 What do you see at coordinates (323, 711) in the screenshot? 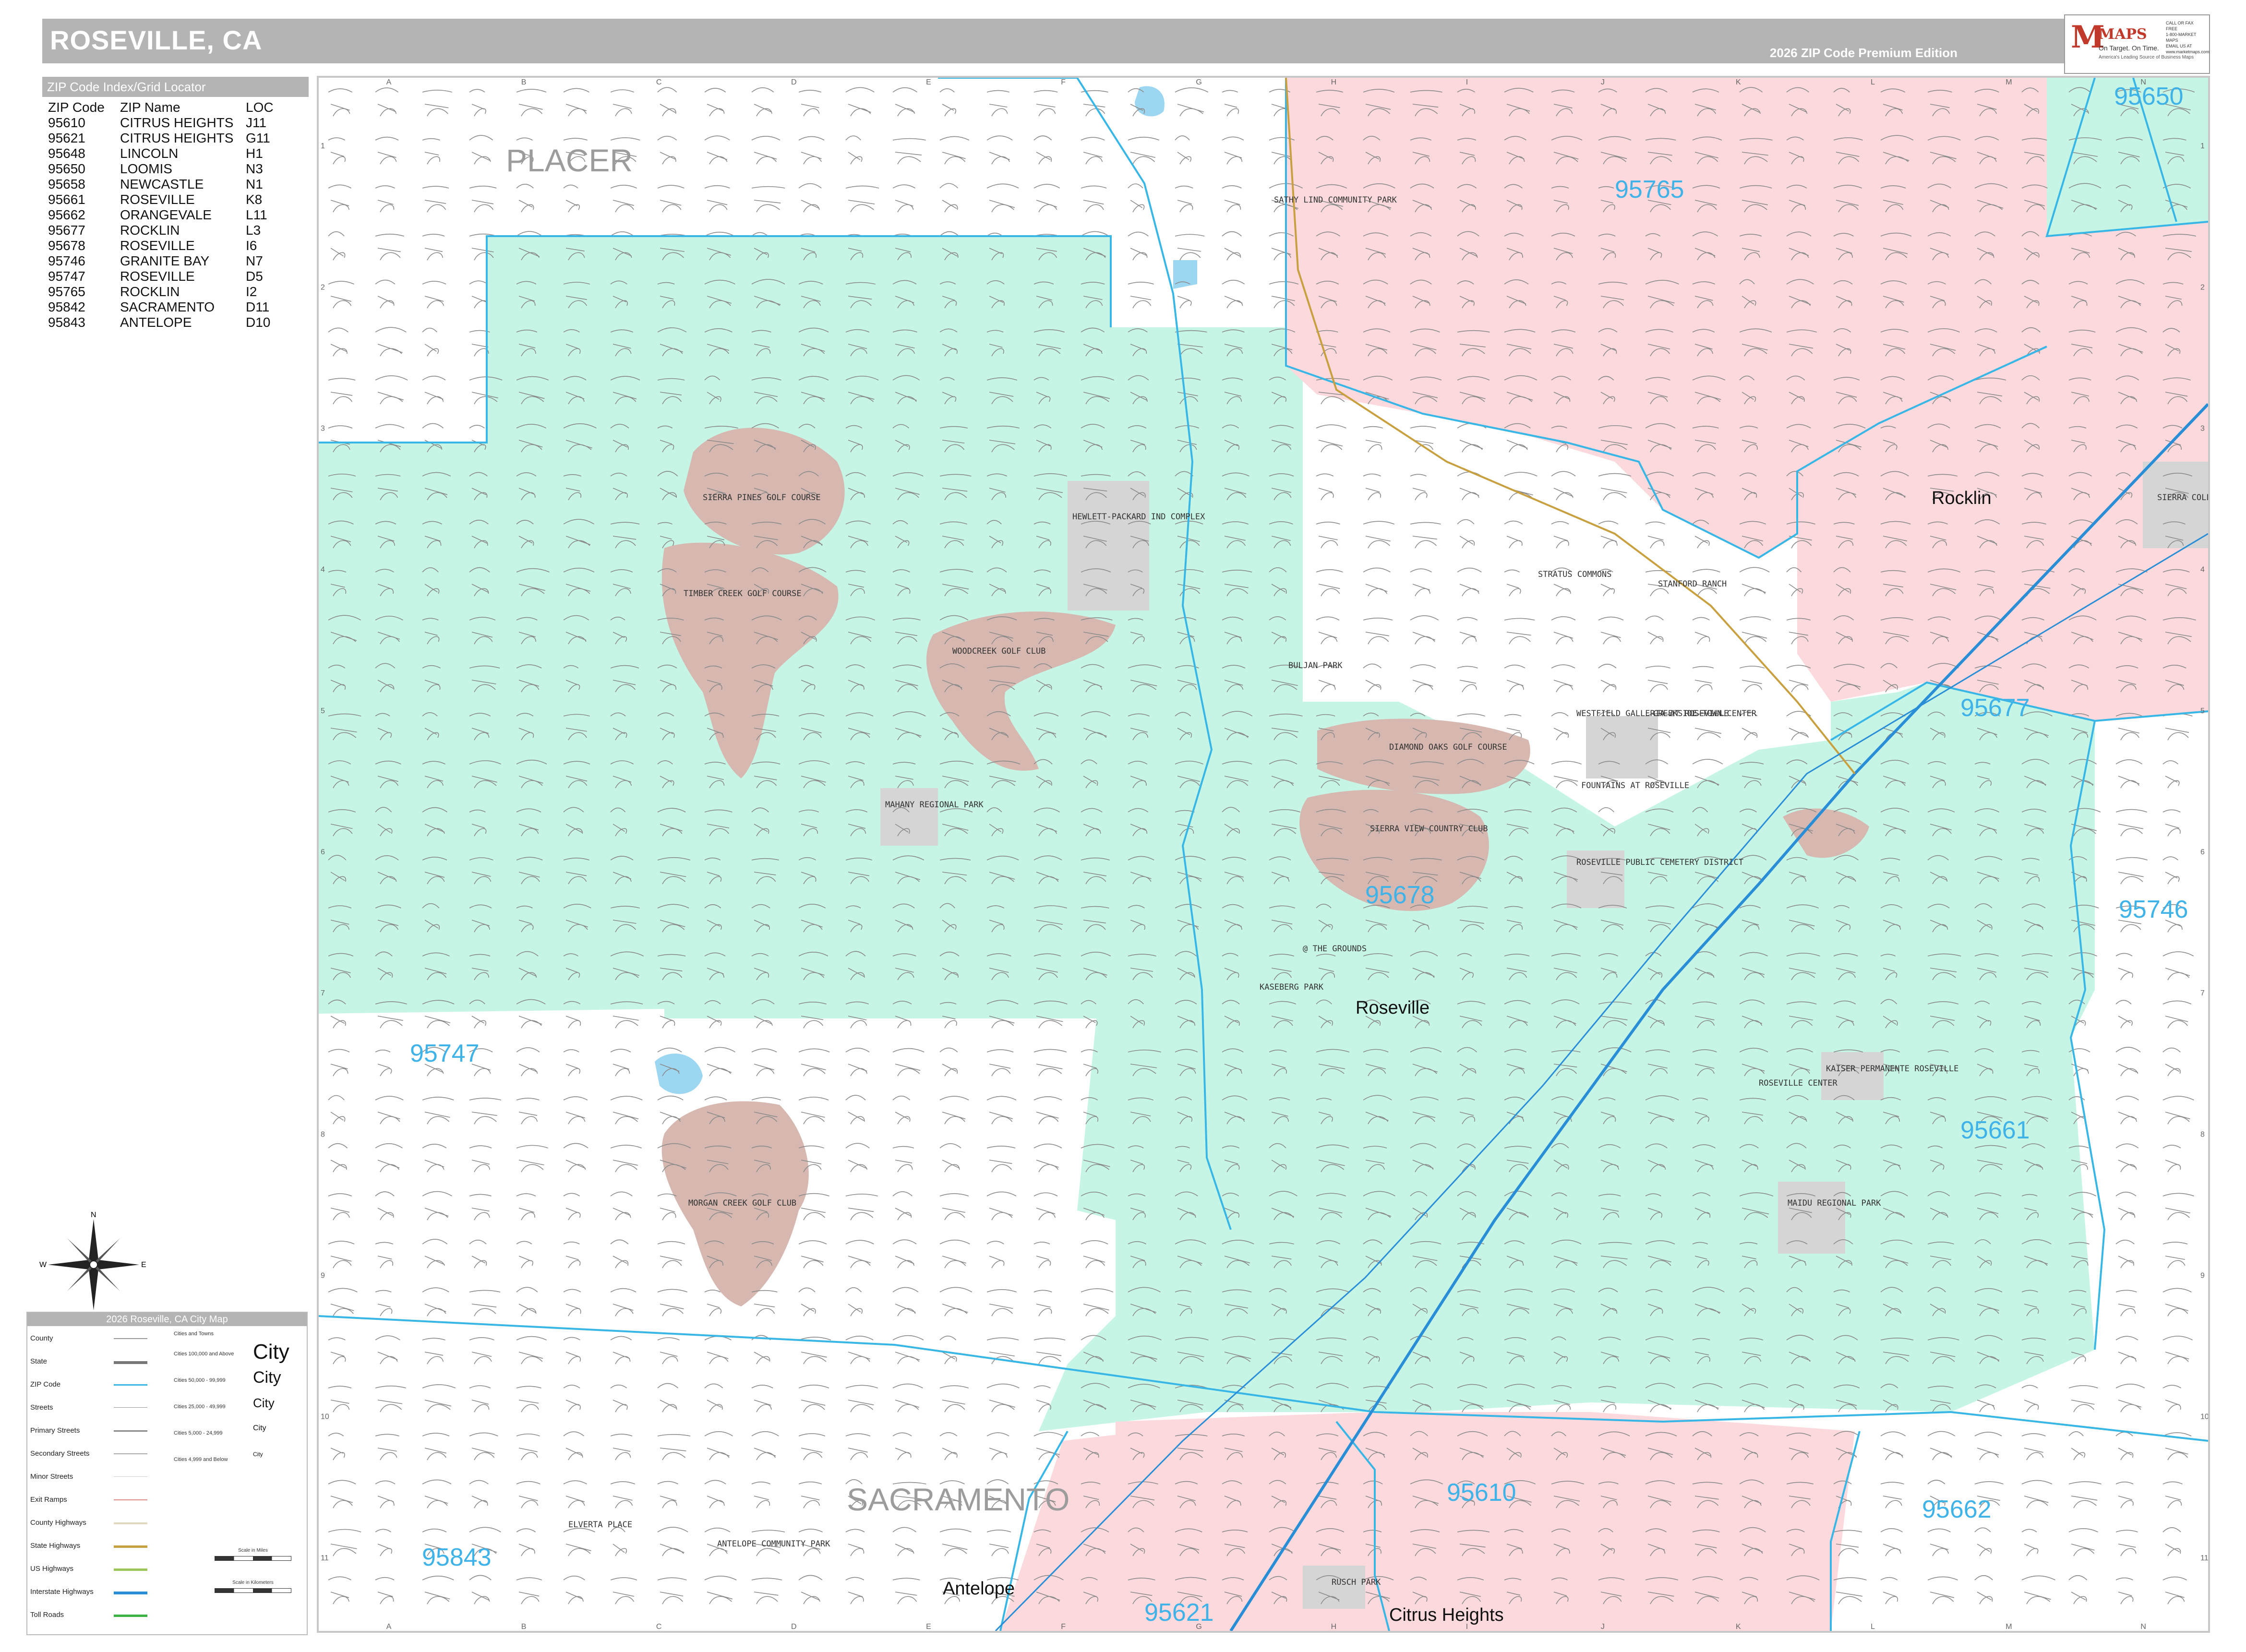
I see `grid-row-label: 5` at bounding box center [323, 711].